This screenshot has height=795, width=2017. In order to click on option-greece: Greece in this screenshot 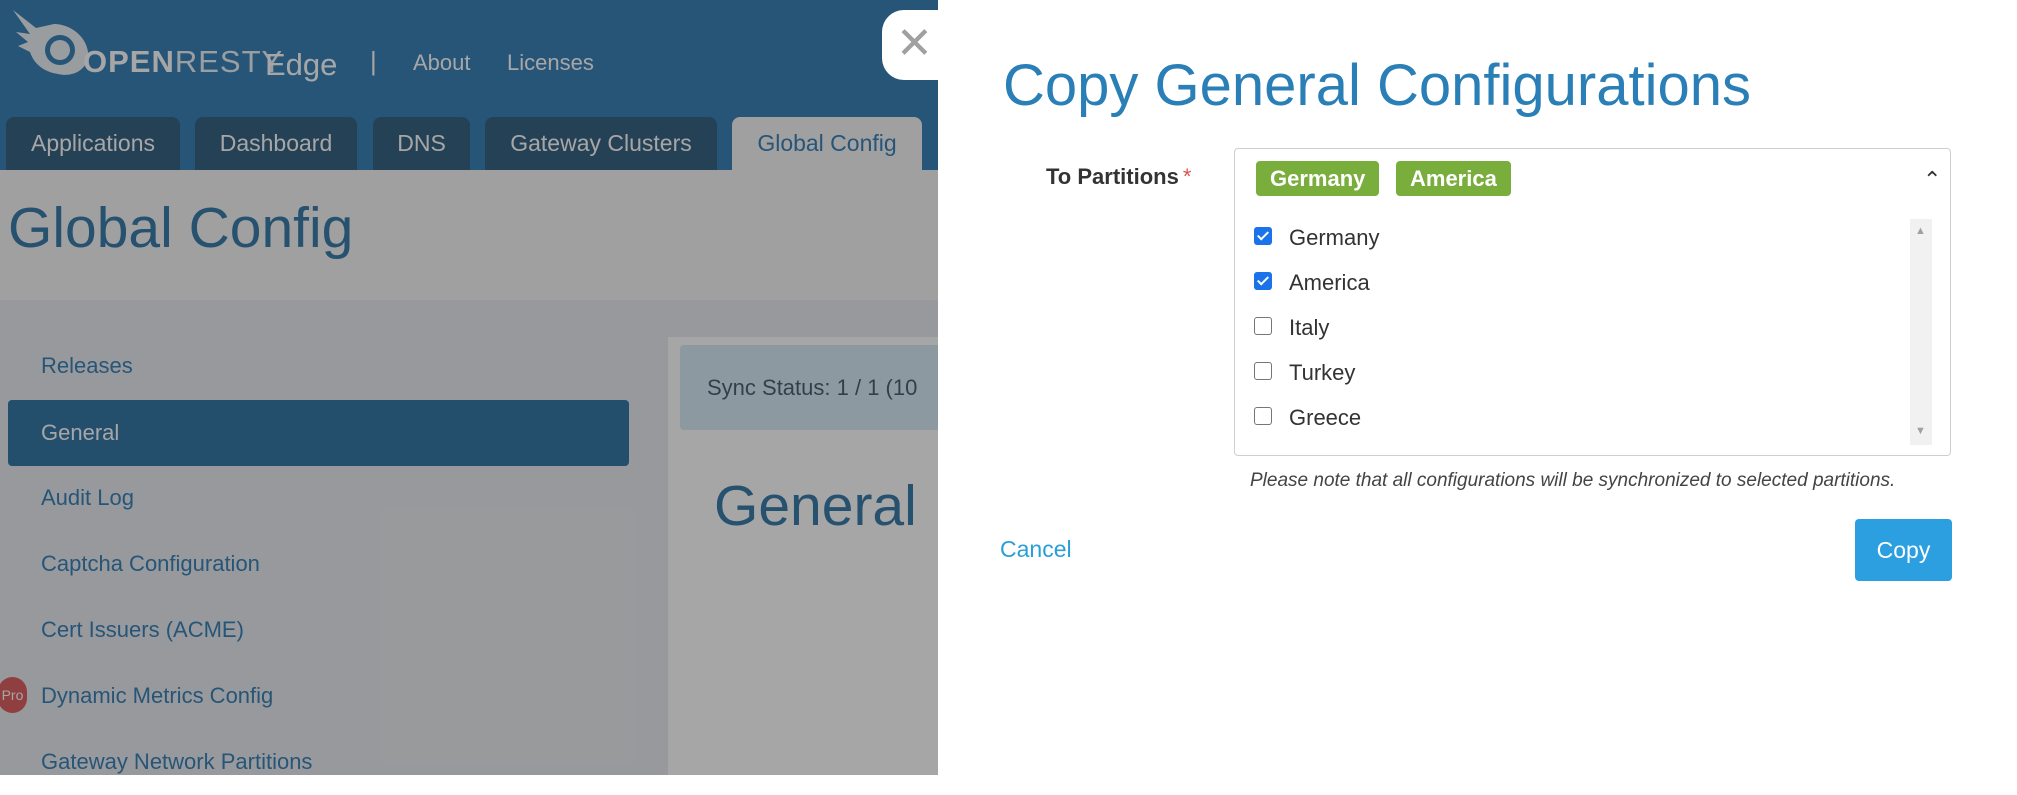, I will do `click(1307, 418)`.